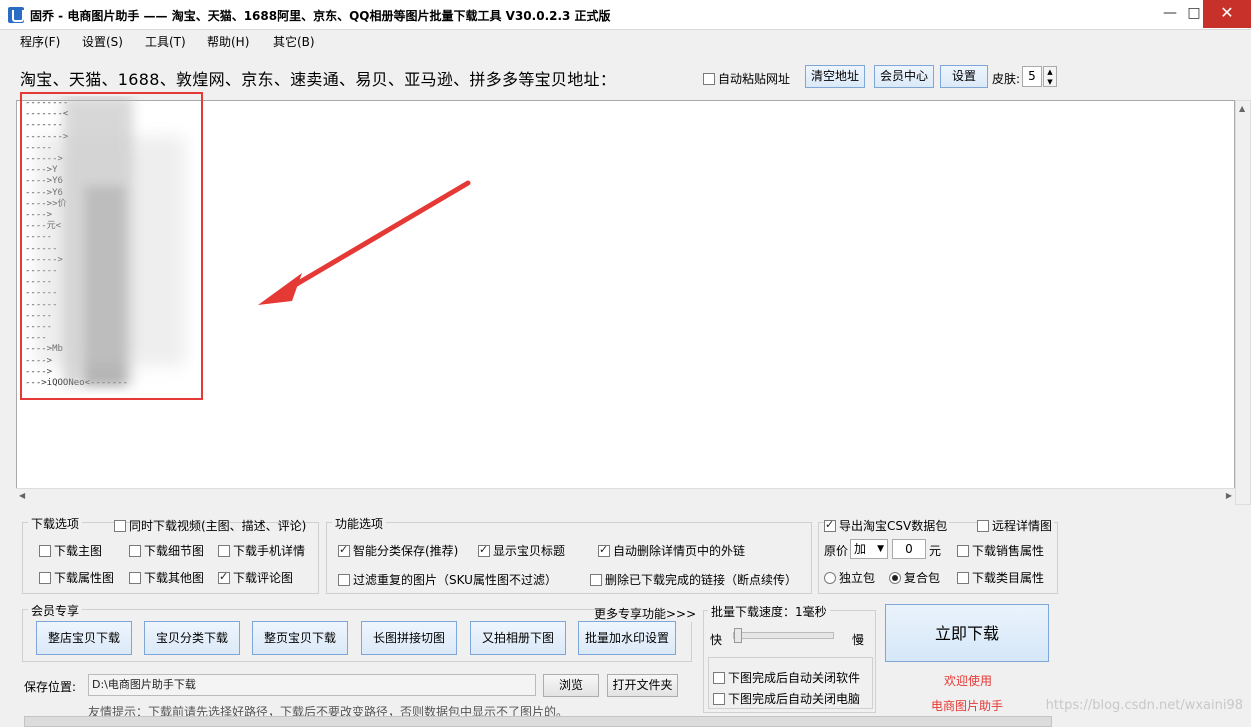  I want to click on horizontal-scrollbar: ◀ ▶, so click(625, 496).